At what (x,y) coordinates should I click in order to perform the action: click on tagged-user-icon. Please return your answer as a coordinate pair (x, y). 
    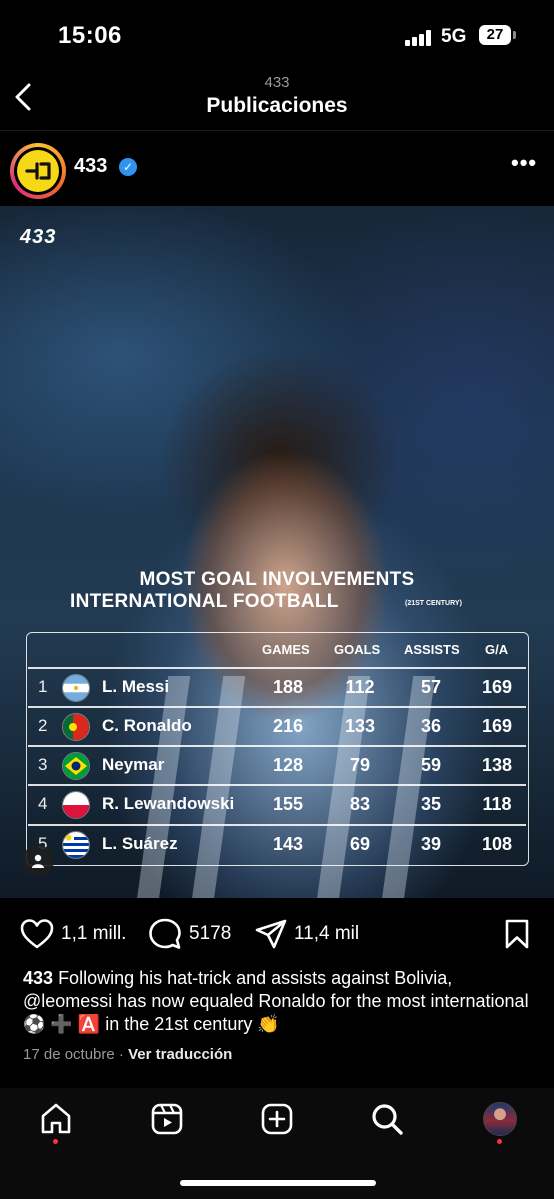
    Looking at the image, I should click on (38, 861).